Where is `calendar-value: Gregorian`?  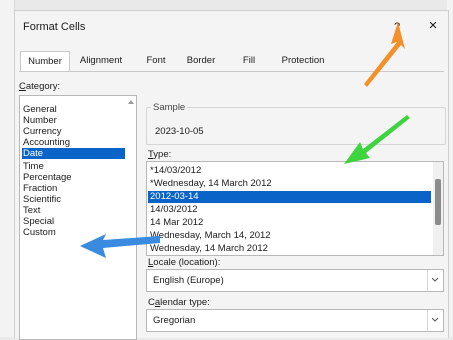 calendar-value: Gregorian is located at coordinates (174, 320).